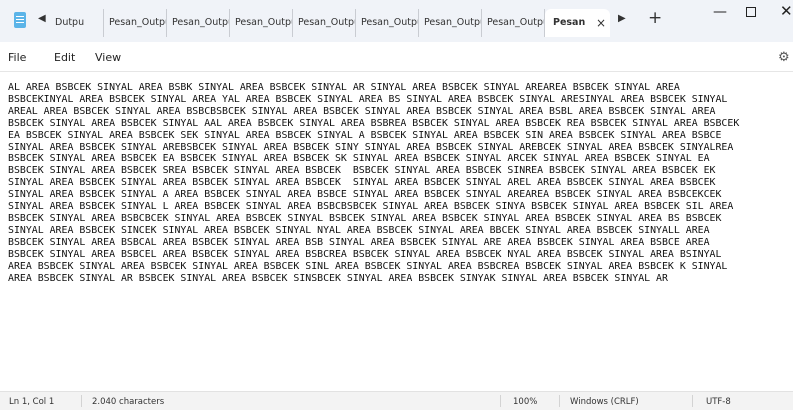 The width and height of the screenshot is (793, 410). What do you see at coordinates (601, 23) in the screenshot?
I see `close-tab-icon: ×` at bounding box center [601, 23].